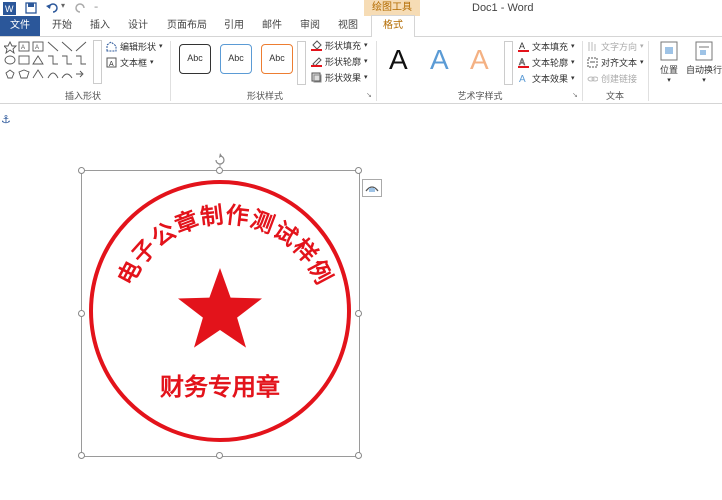 The width and height of the screenshot is (722, 500). I want to click on shape-effects-button: 形状效果 ▾, so click(339, 77).